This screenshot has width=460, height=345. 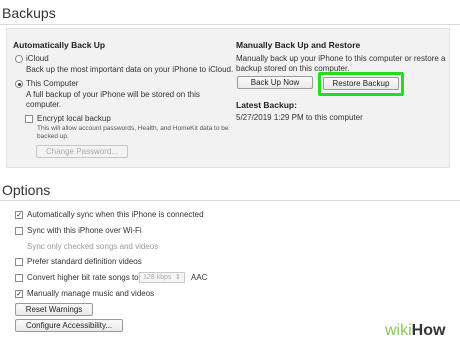 What do you see at coordinates (44, 104) in the screenshot?
I see `this-computer-description-line2: computer.` at bounding box center [44, 104].